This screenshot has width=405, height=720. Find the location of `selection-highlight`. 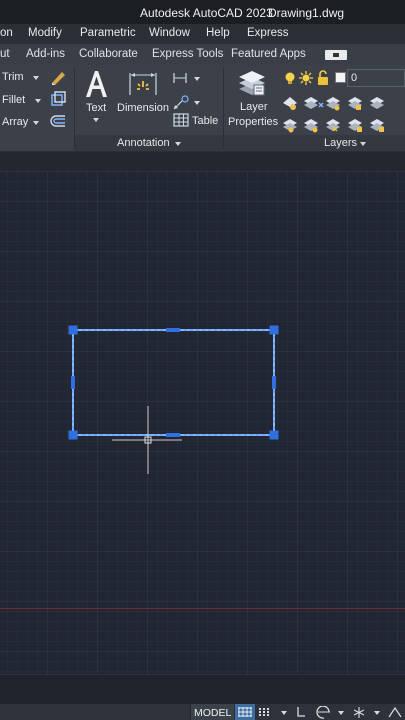

selection-highlight is located at coordinates (173, 382).